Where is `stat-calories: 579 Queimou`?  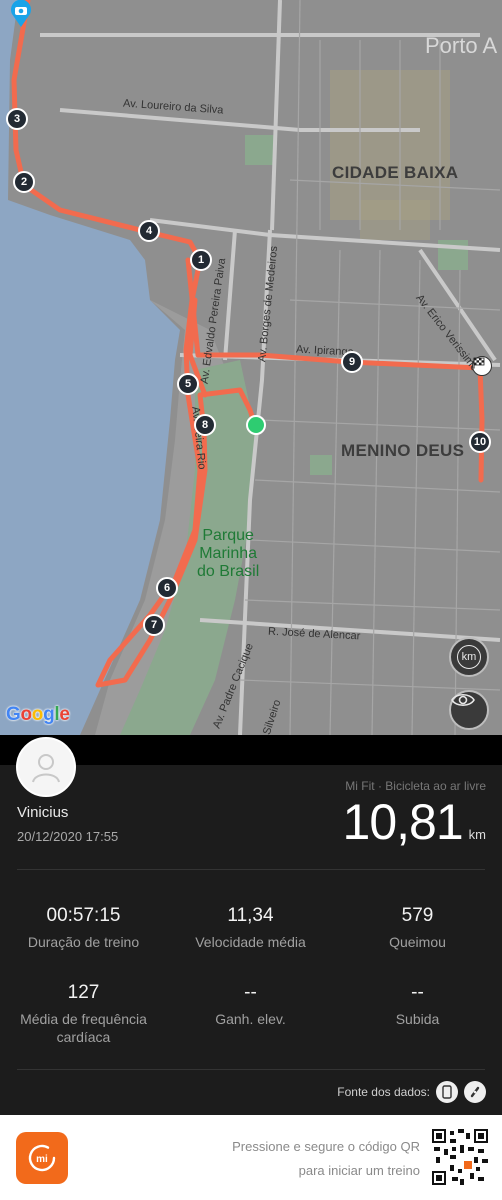 stat-calories: 579 Queimou is located at coordinates (417, 928).